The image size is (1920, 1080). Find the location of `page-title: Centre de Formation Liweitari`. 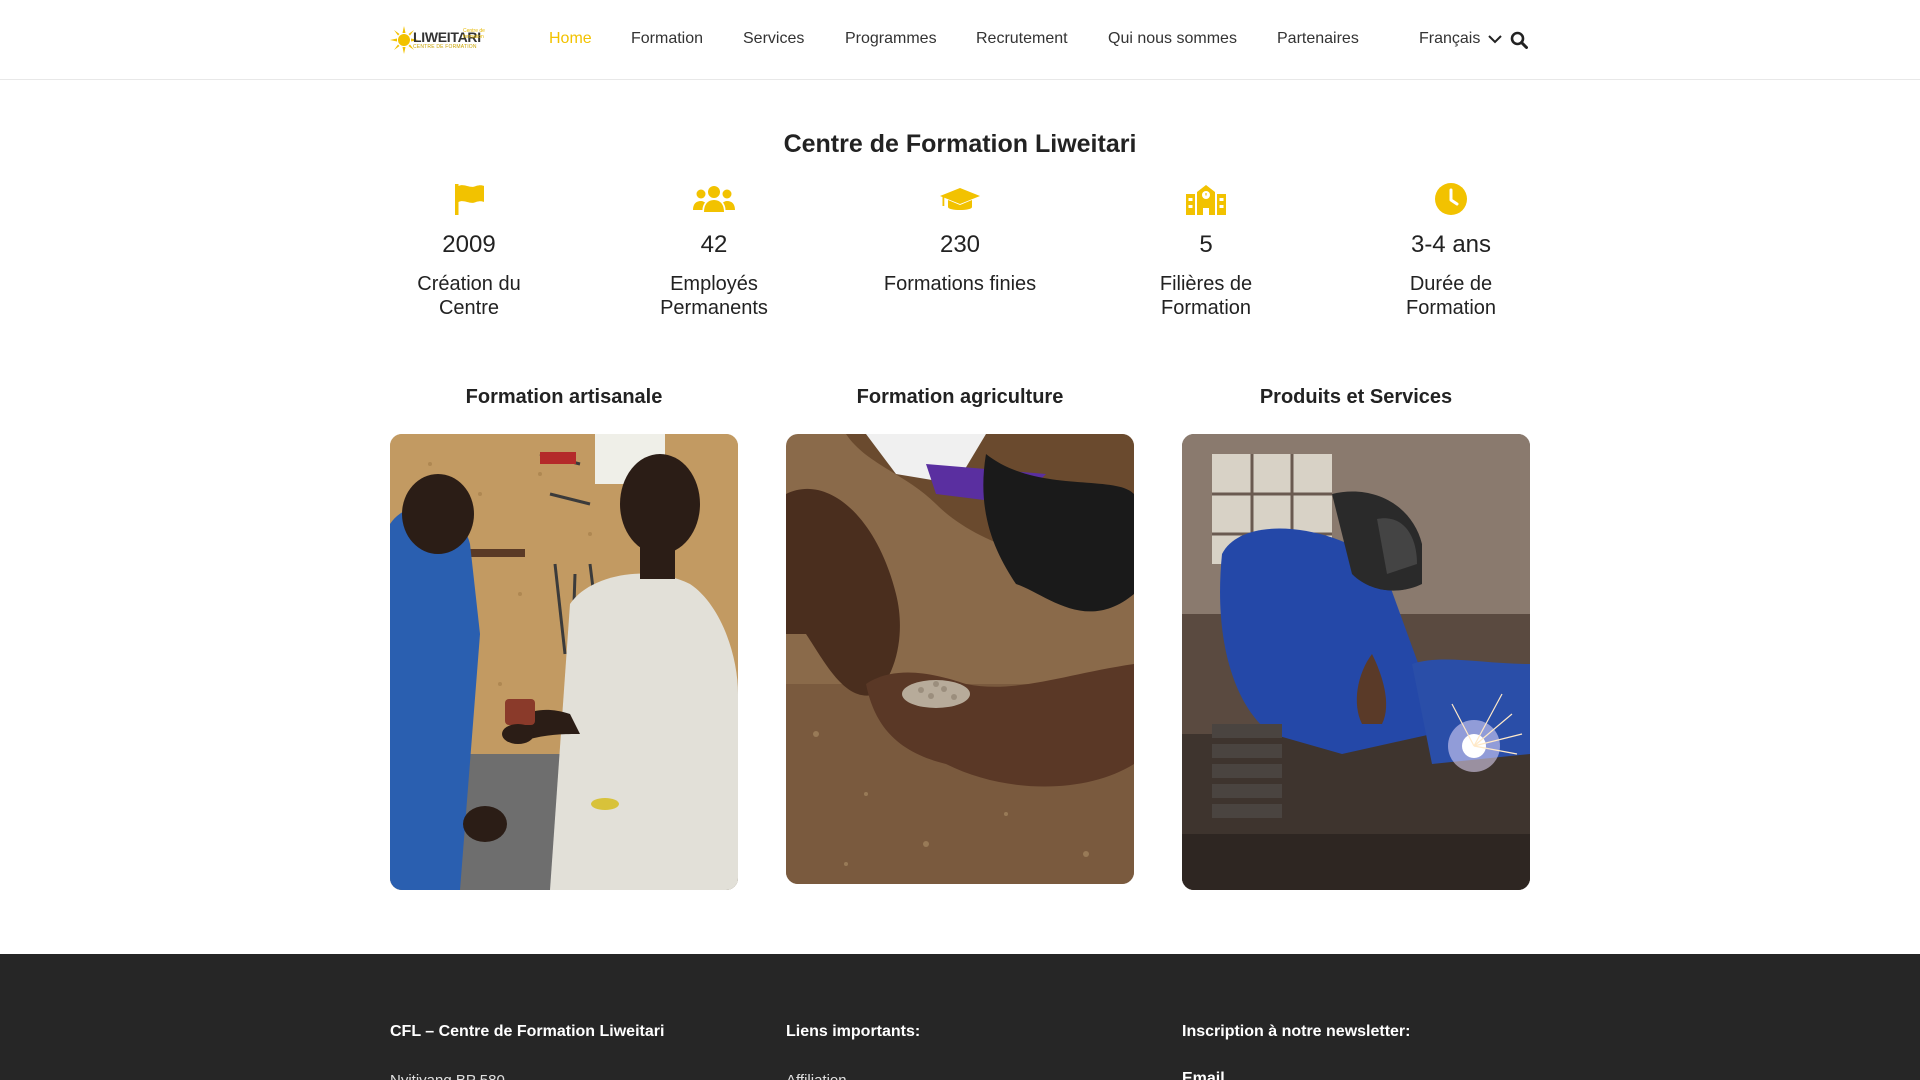

page-title: Centre de Formation Liweitari is located at coordinates (960, 144).